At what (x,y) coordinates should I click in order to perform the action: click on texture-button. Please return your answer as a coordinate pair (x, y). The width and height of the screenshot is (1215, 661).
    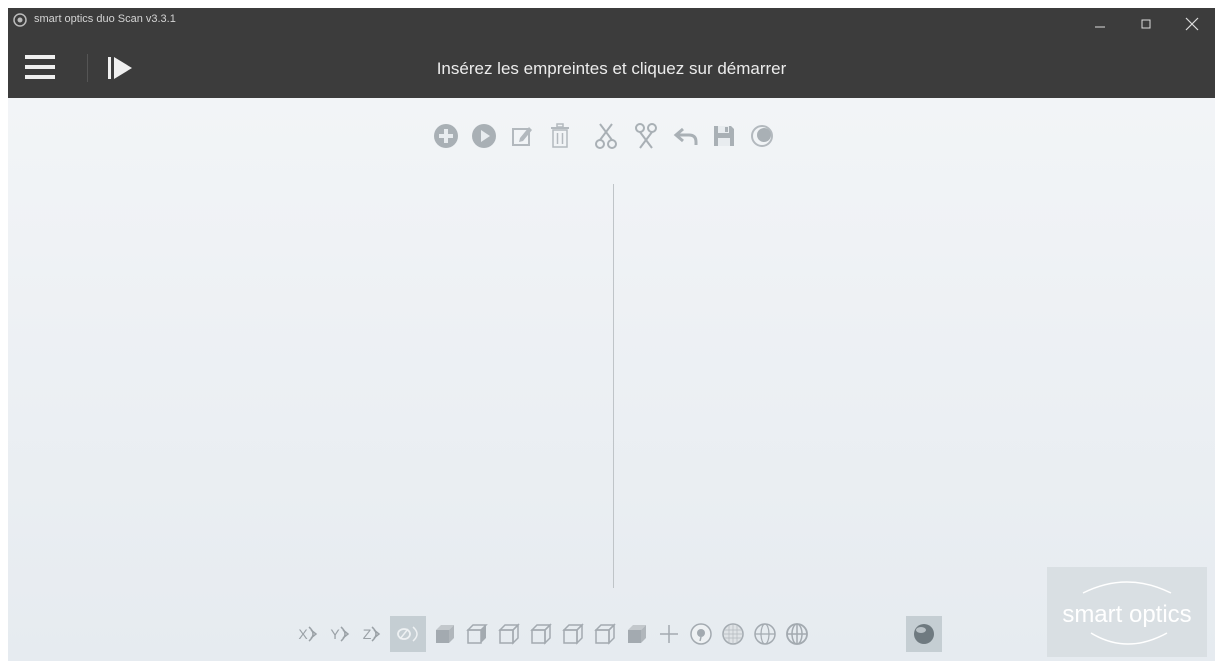
    Looking at the image, I should click on (762, 136).